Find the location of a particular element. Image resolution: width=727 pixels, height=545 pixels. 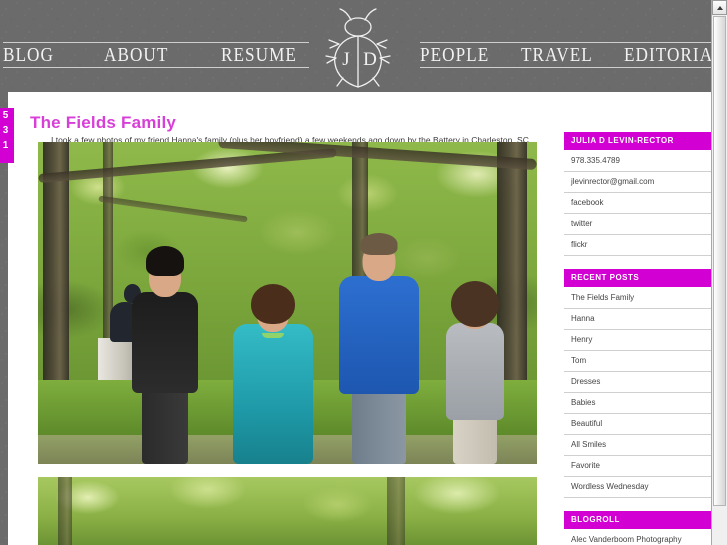

list-item: Alec Vanderboom Photography is located at coordinates (637, 537).